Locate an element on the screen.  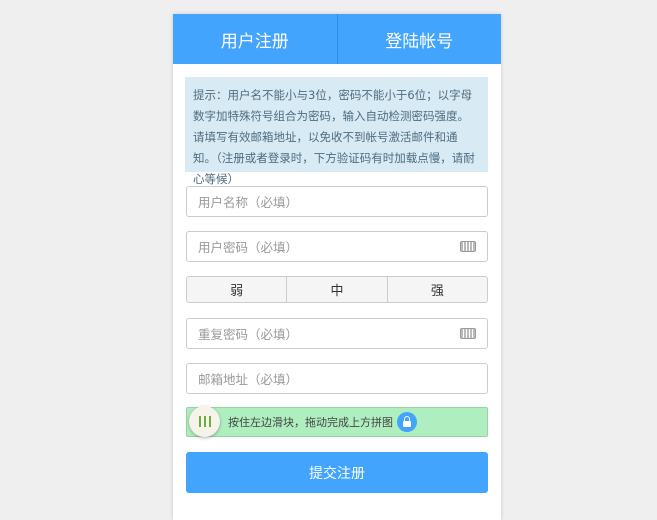
email-placeholder: 邮箱地址（必填） is located at coordinates (248, 379).